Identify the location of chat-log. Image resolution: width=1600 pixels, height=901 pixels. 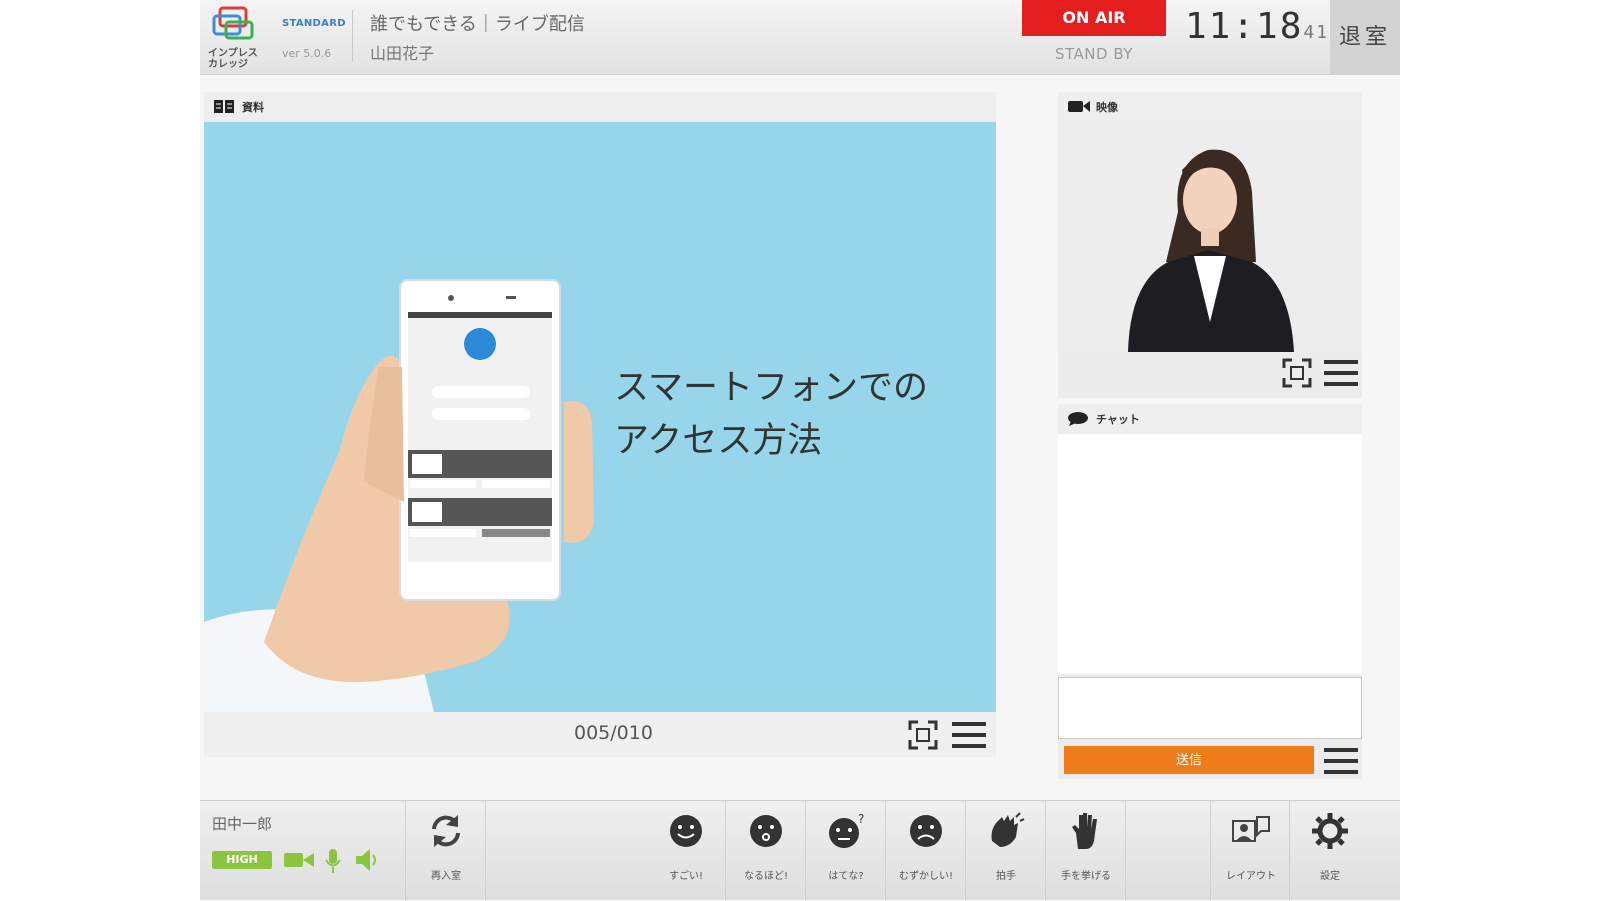
(1210, 554).